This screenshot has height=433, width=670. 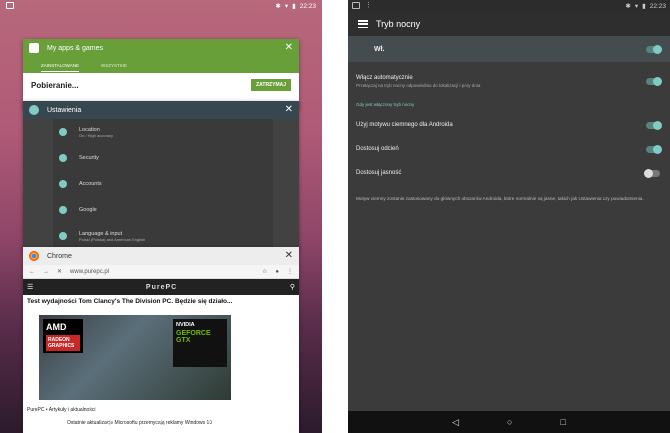 What do you see at coordinates (654, 49) in the screenshot?
I see `master-toggle` at bounding box center [654, 49].